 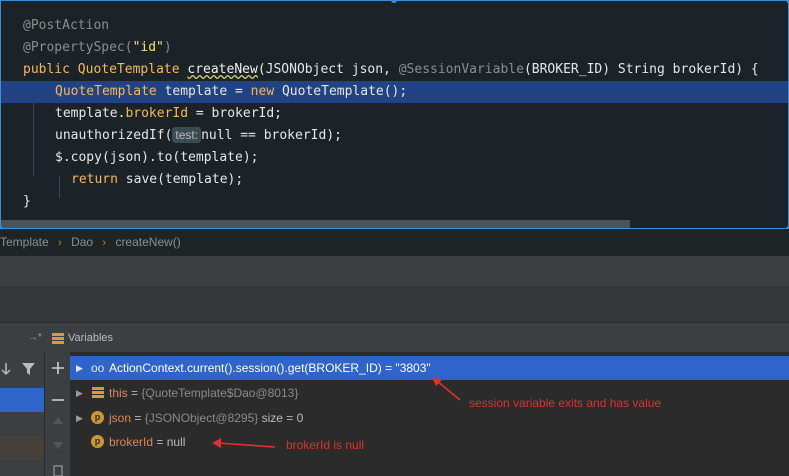 I want to click on annotation-arrows, so click(x=336, y=412).